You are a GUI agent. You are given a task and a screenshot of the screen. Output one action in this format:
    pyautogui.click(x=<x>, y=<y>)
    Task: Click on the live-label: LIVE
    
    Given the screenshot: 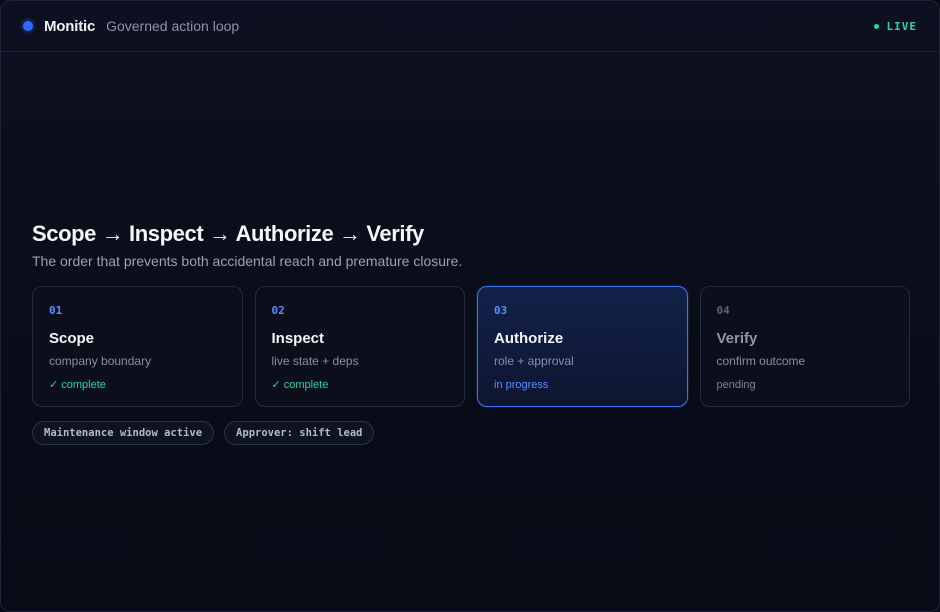 What is the action you would take?
    pyautogui.click(x=901, y=26)
    